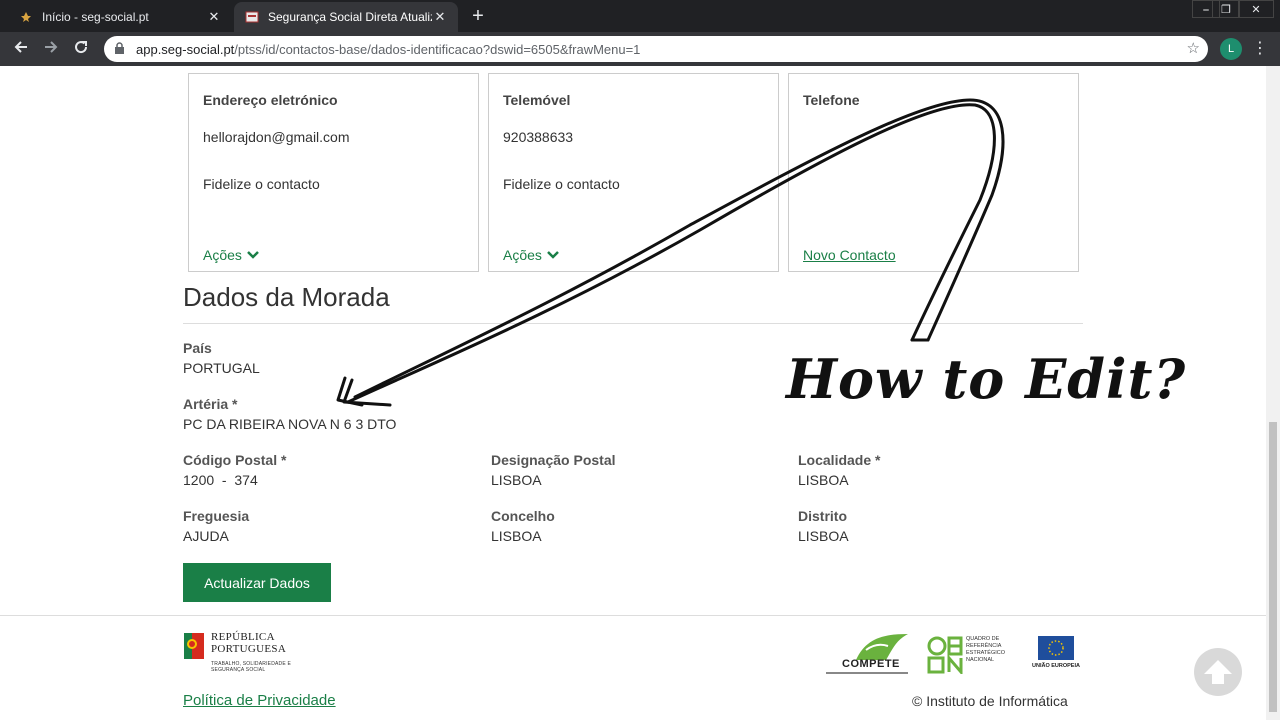 This screenshot has height=720, width=1280. I want to click on field-label: Freguesia, so click(216, 516).